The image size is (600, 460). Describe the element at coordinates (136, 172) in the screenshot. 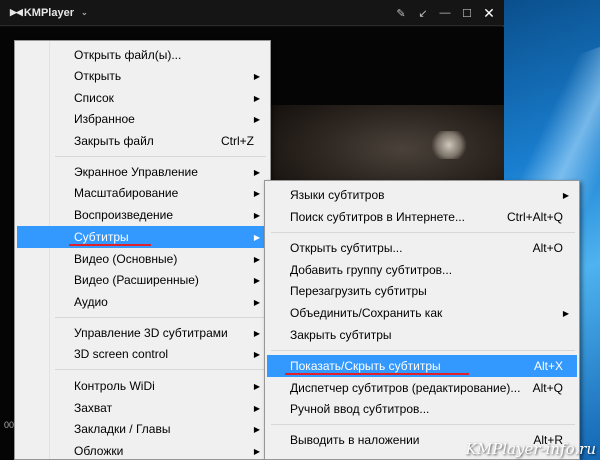

I see `menu-item-label: Экранное Управление` at that location.